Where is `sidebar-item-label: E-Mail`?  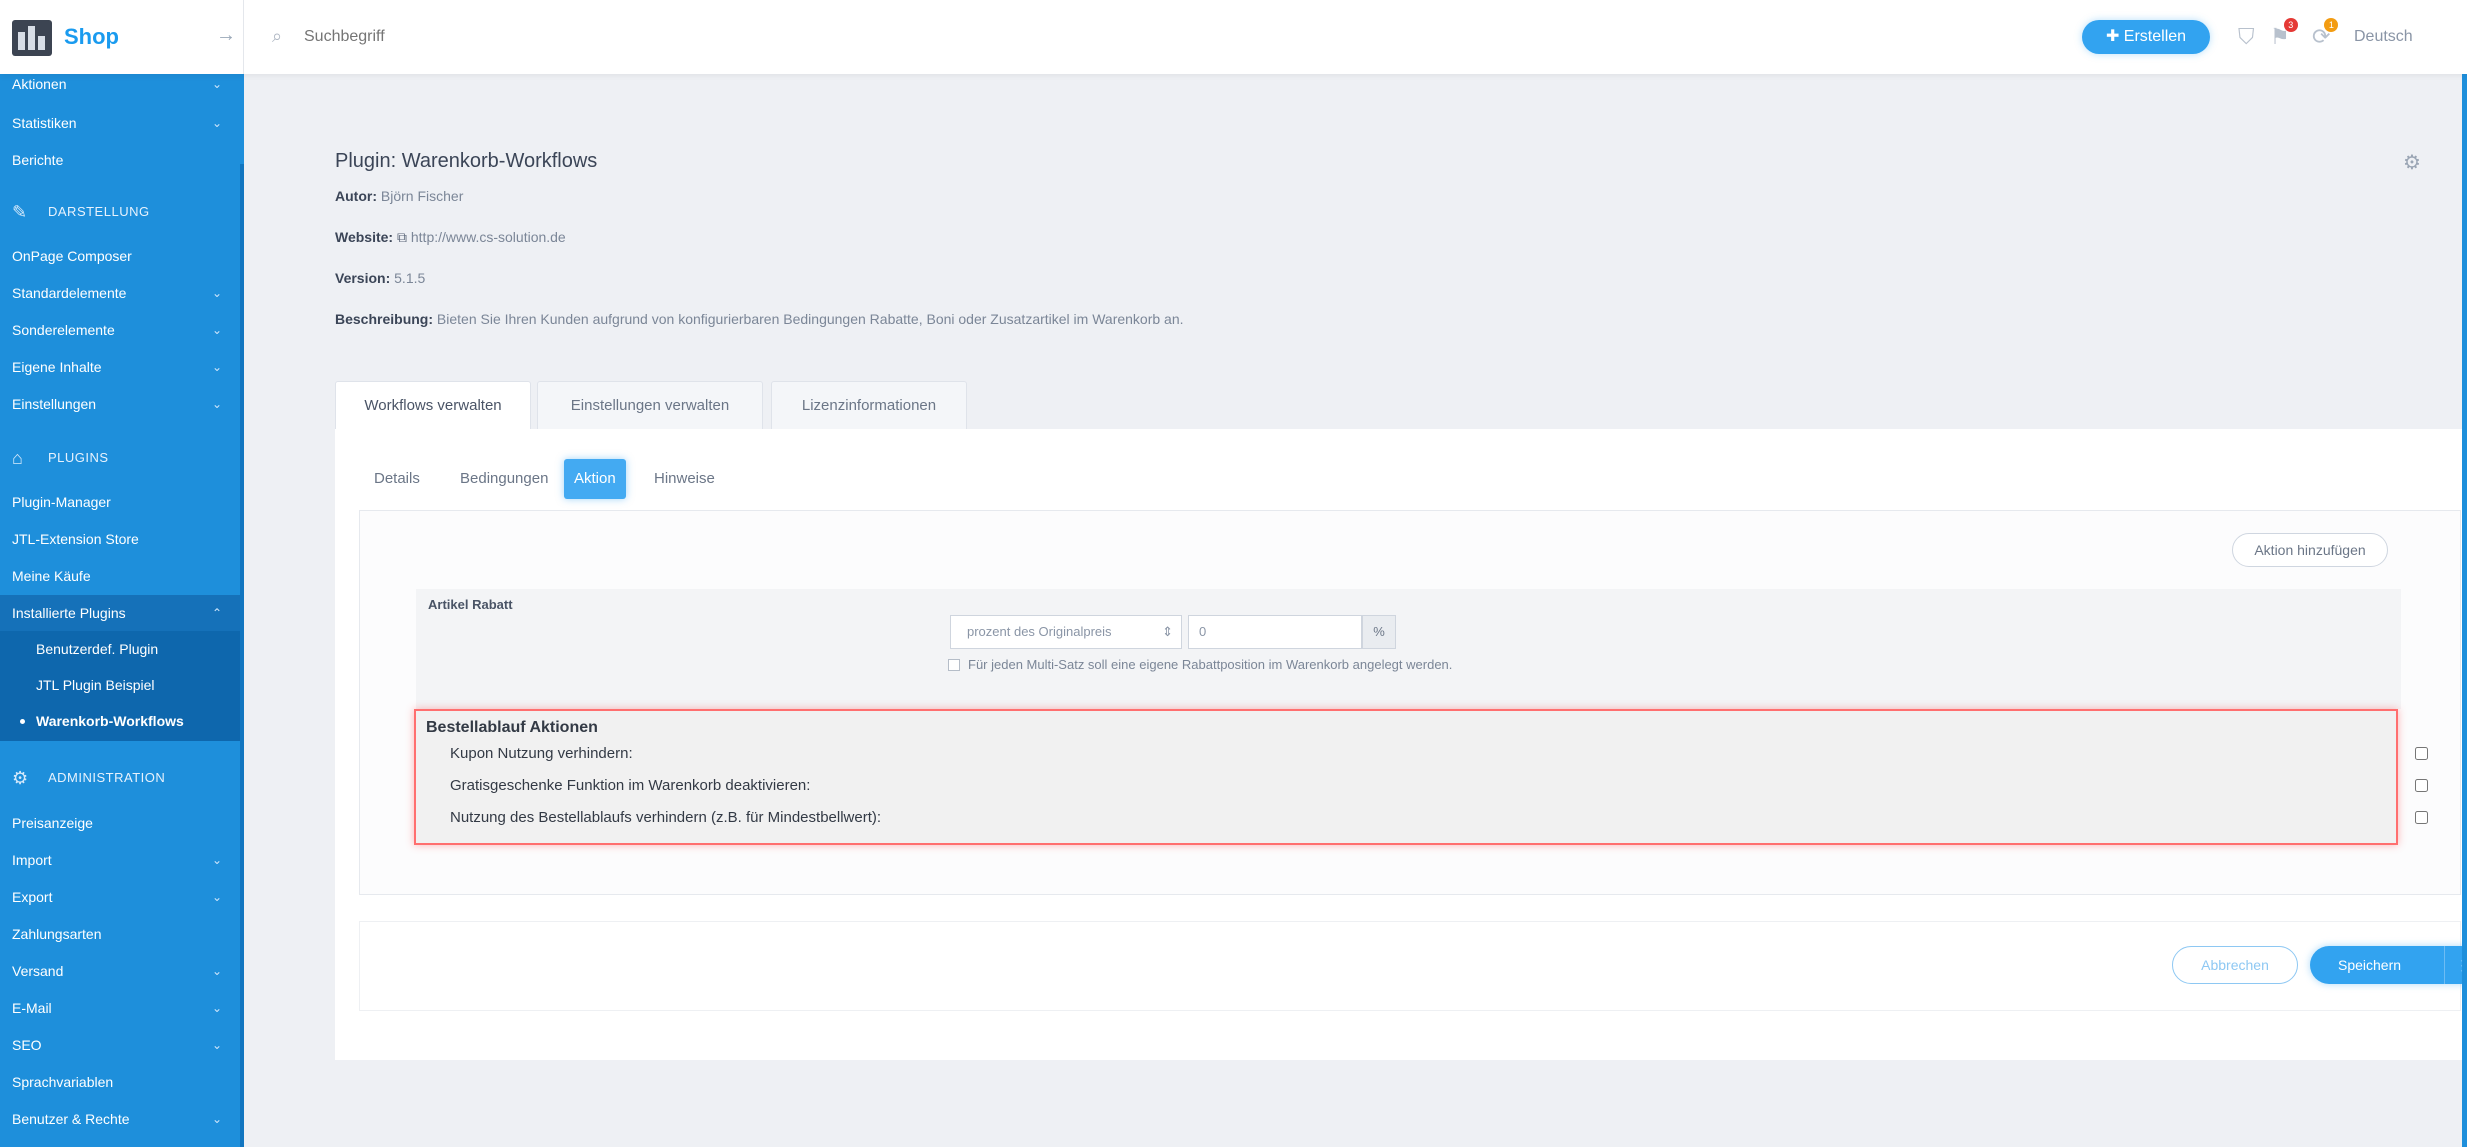 sidebar-item-label: E-Mail is located at coordinates (32, 1008).